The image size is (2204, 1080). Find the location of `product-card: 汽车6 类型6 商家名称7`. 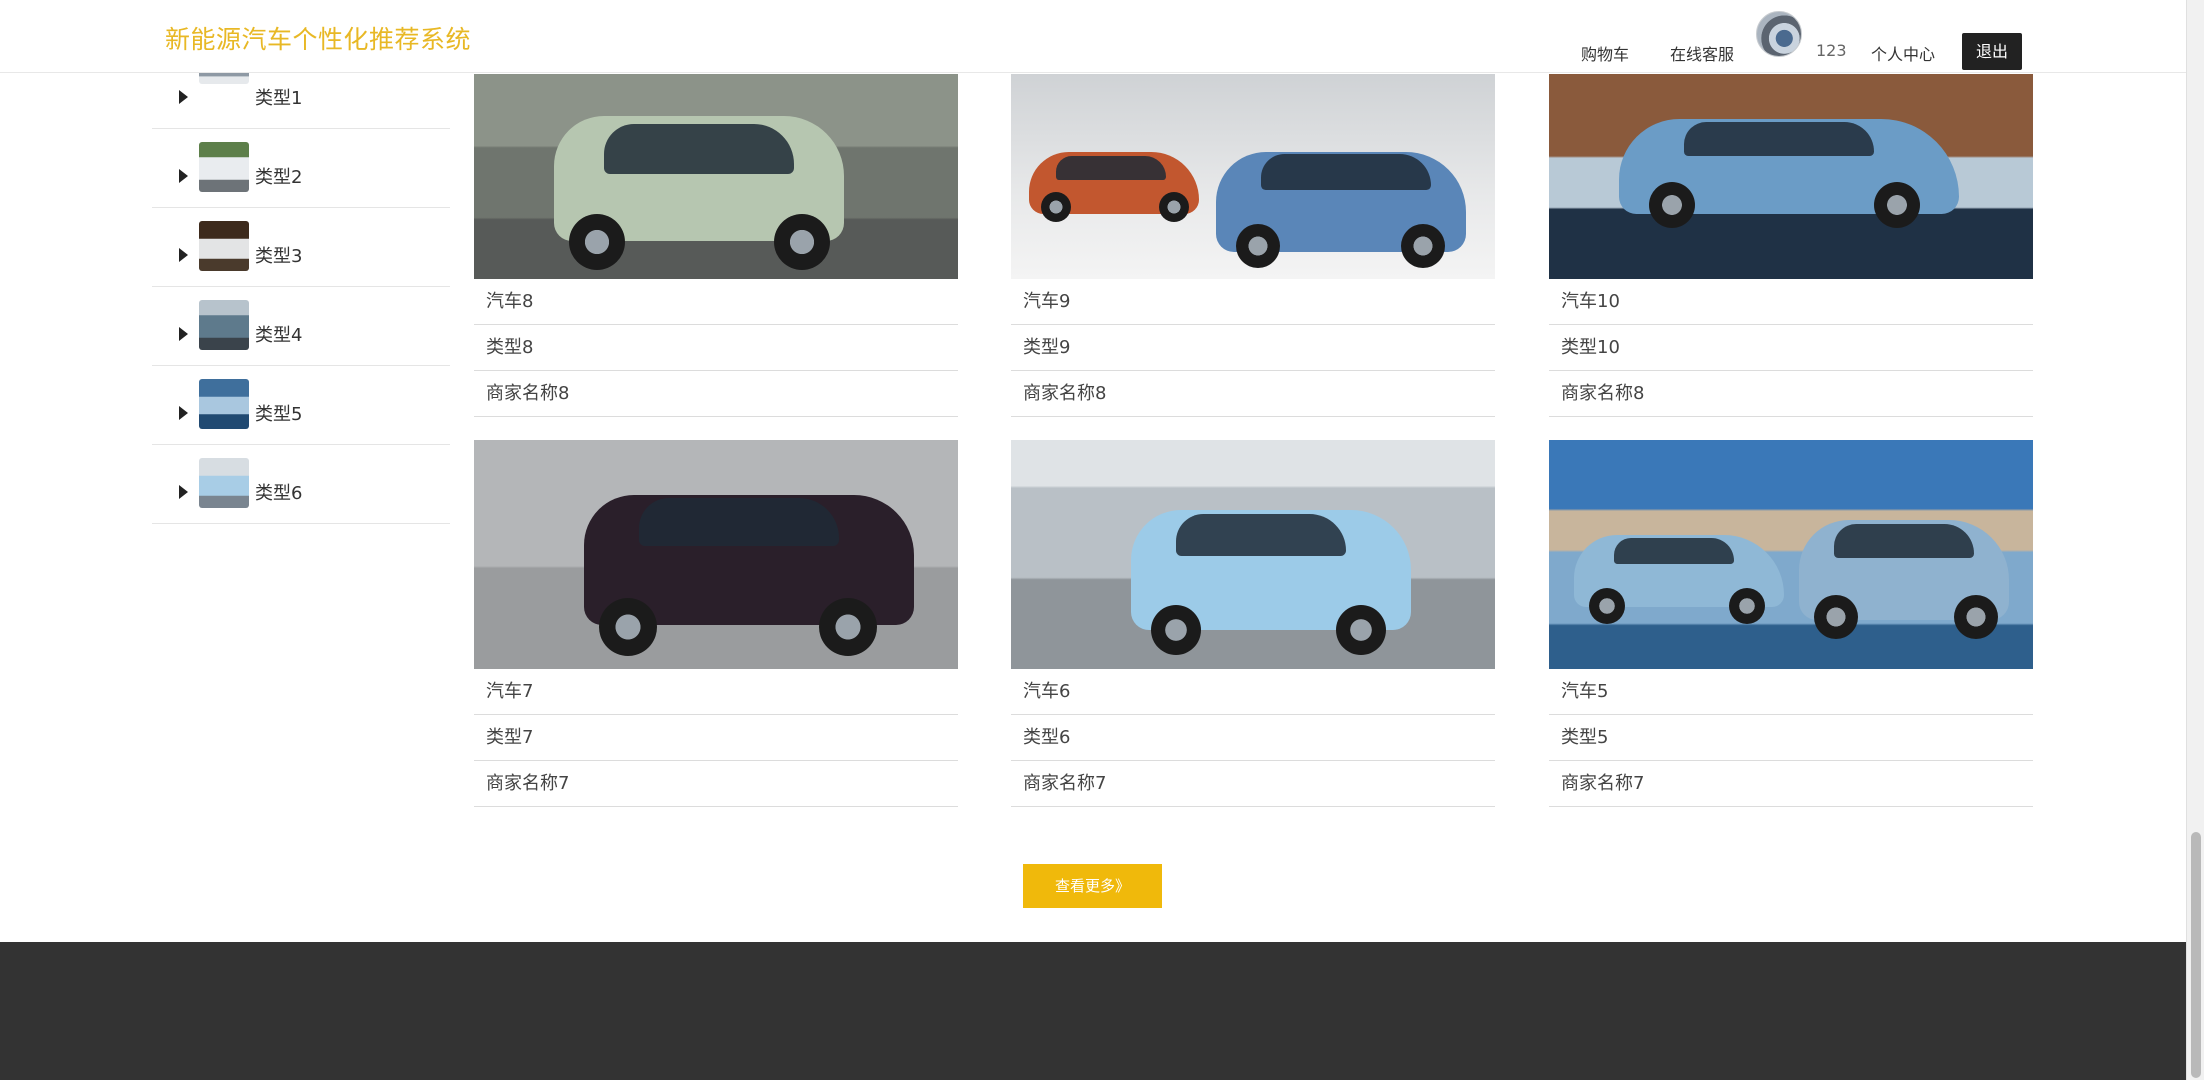

product-card: 汽车6 类型6 商家名称7 is located at coordinates (1253, 623).